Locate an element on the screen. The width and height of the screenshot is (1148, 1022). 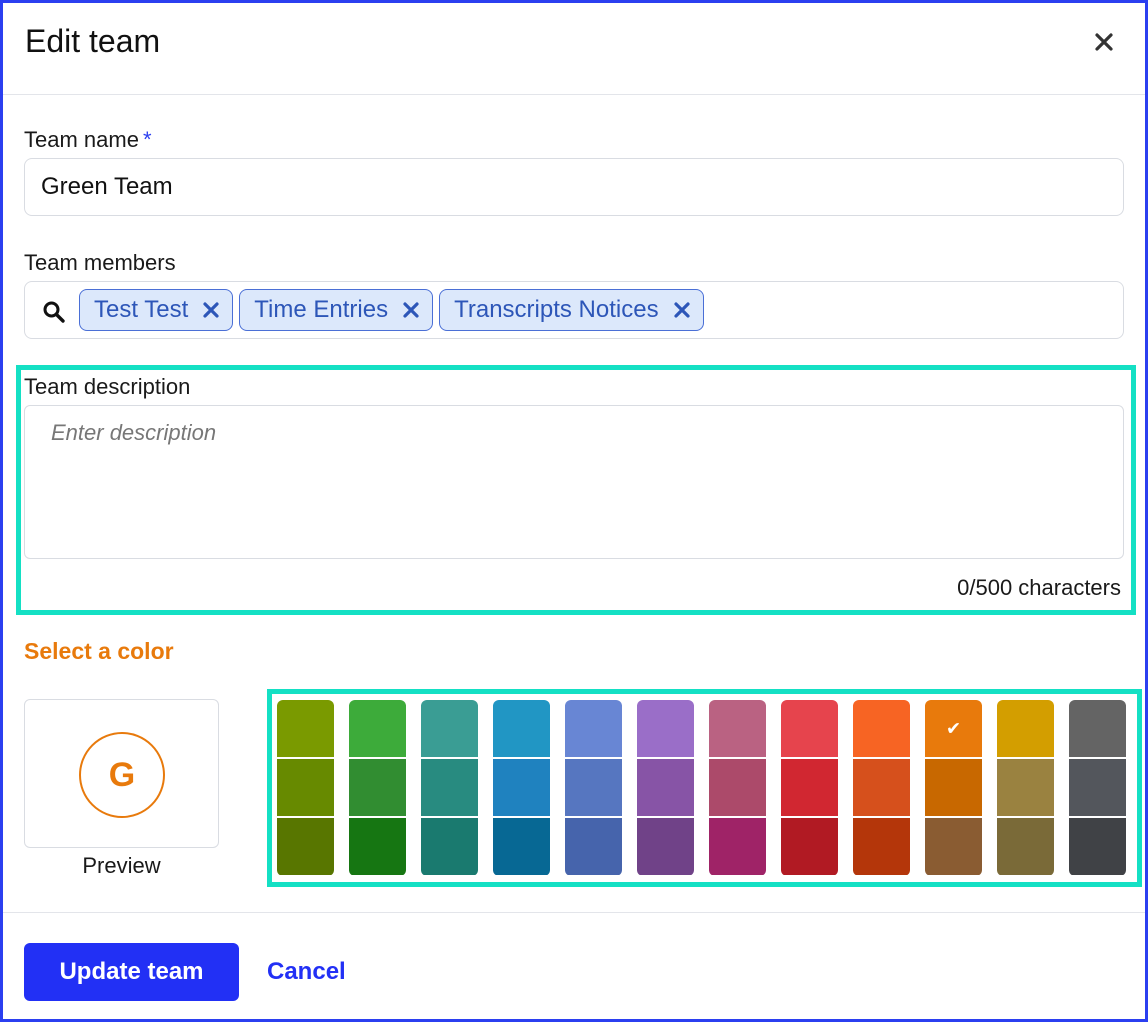
member-chip: Time Entries is located at coordinates (336, 310).